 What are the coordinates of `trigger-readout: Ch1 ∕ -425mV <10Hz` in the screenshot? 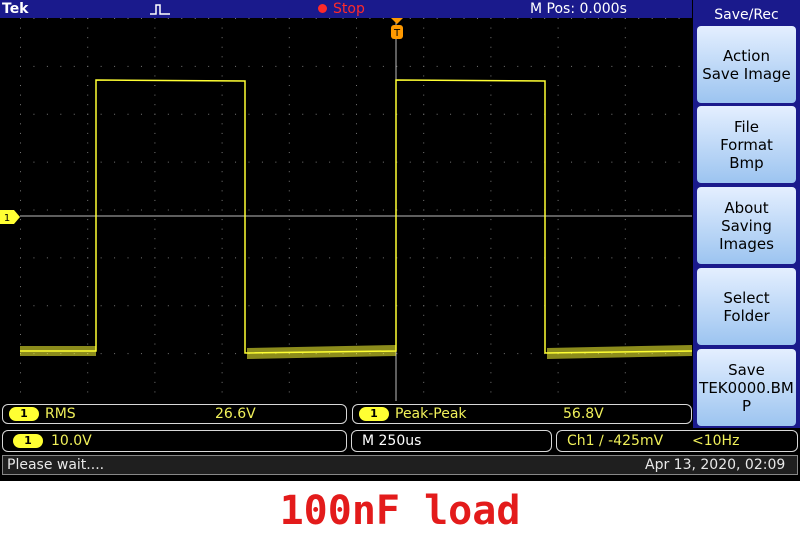 It's located at (677, 441).